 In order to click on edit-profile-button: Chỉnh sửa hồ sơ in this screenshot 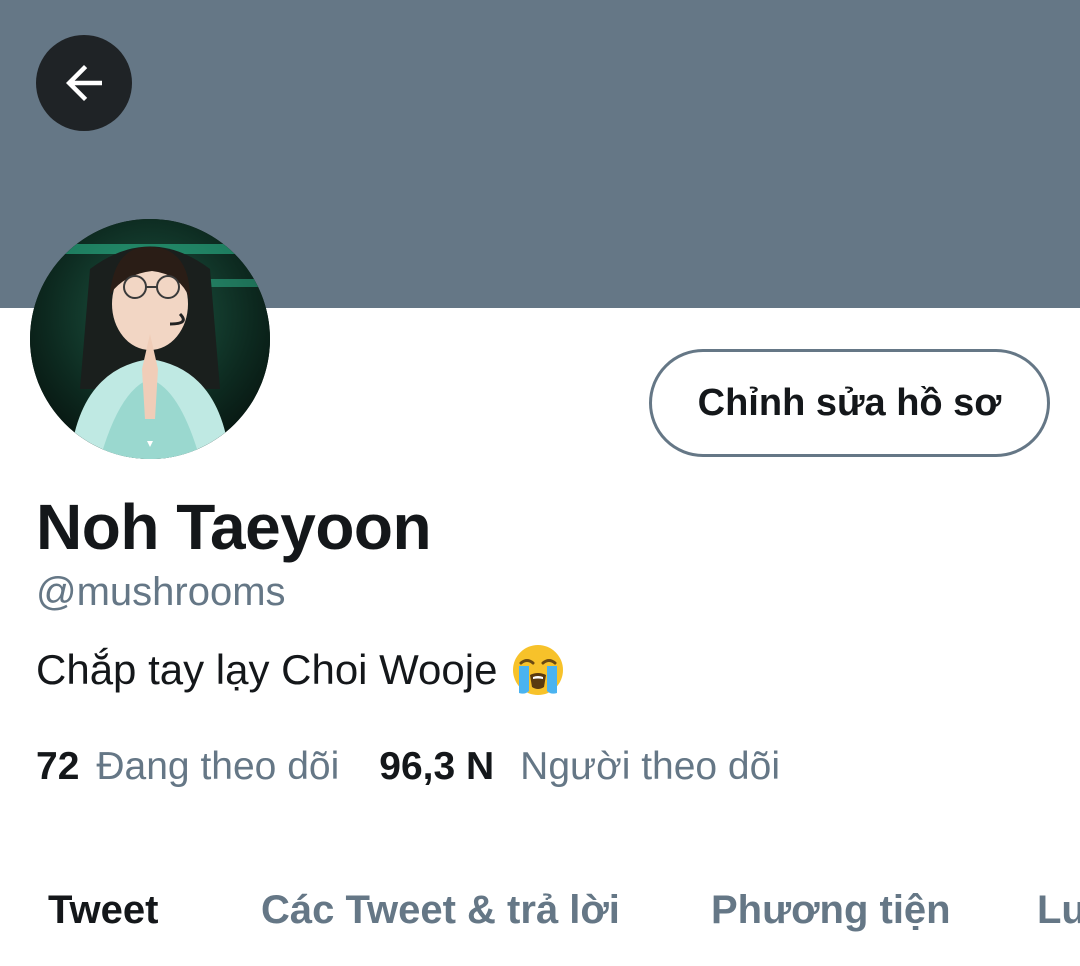, I will do `click(849, 403)`.